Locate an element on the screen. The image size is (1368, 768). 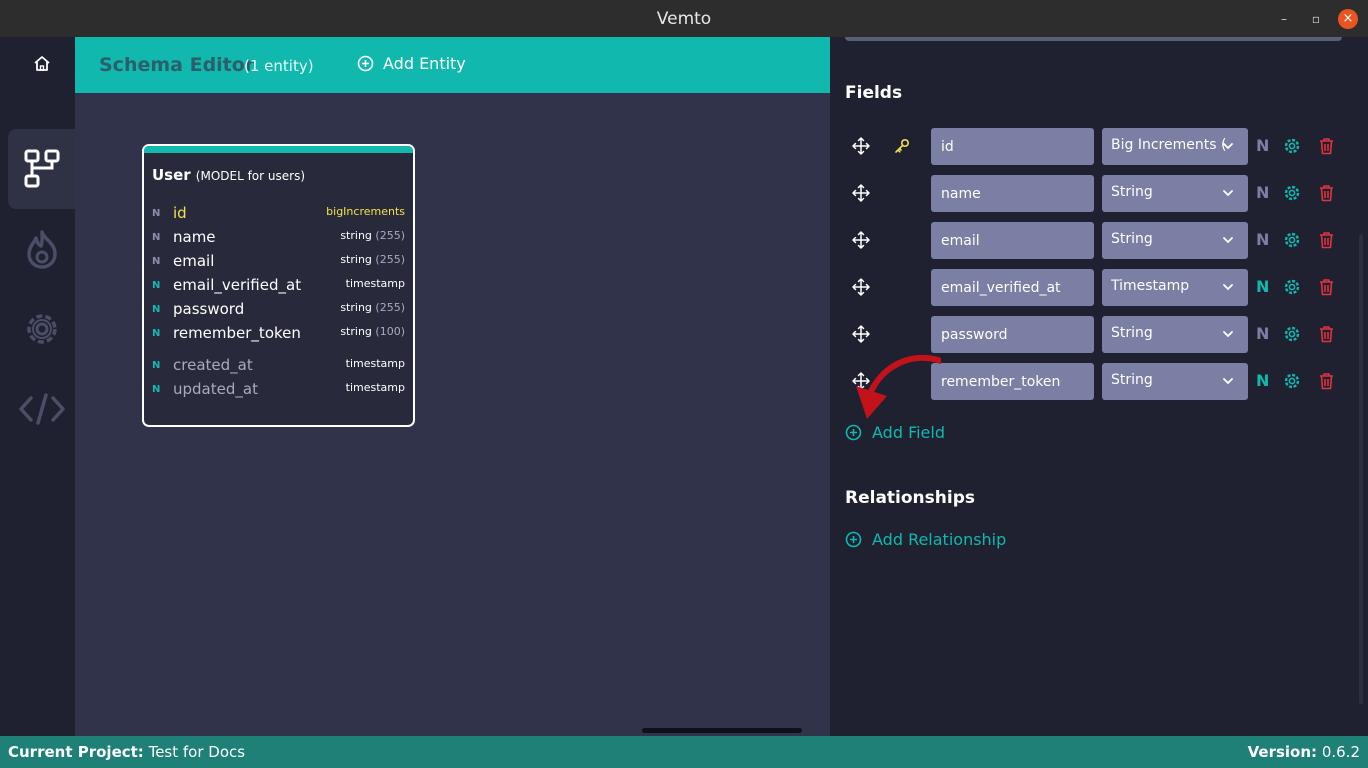
maximize-button: ▫ is located at coordinates (1316, 19).